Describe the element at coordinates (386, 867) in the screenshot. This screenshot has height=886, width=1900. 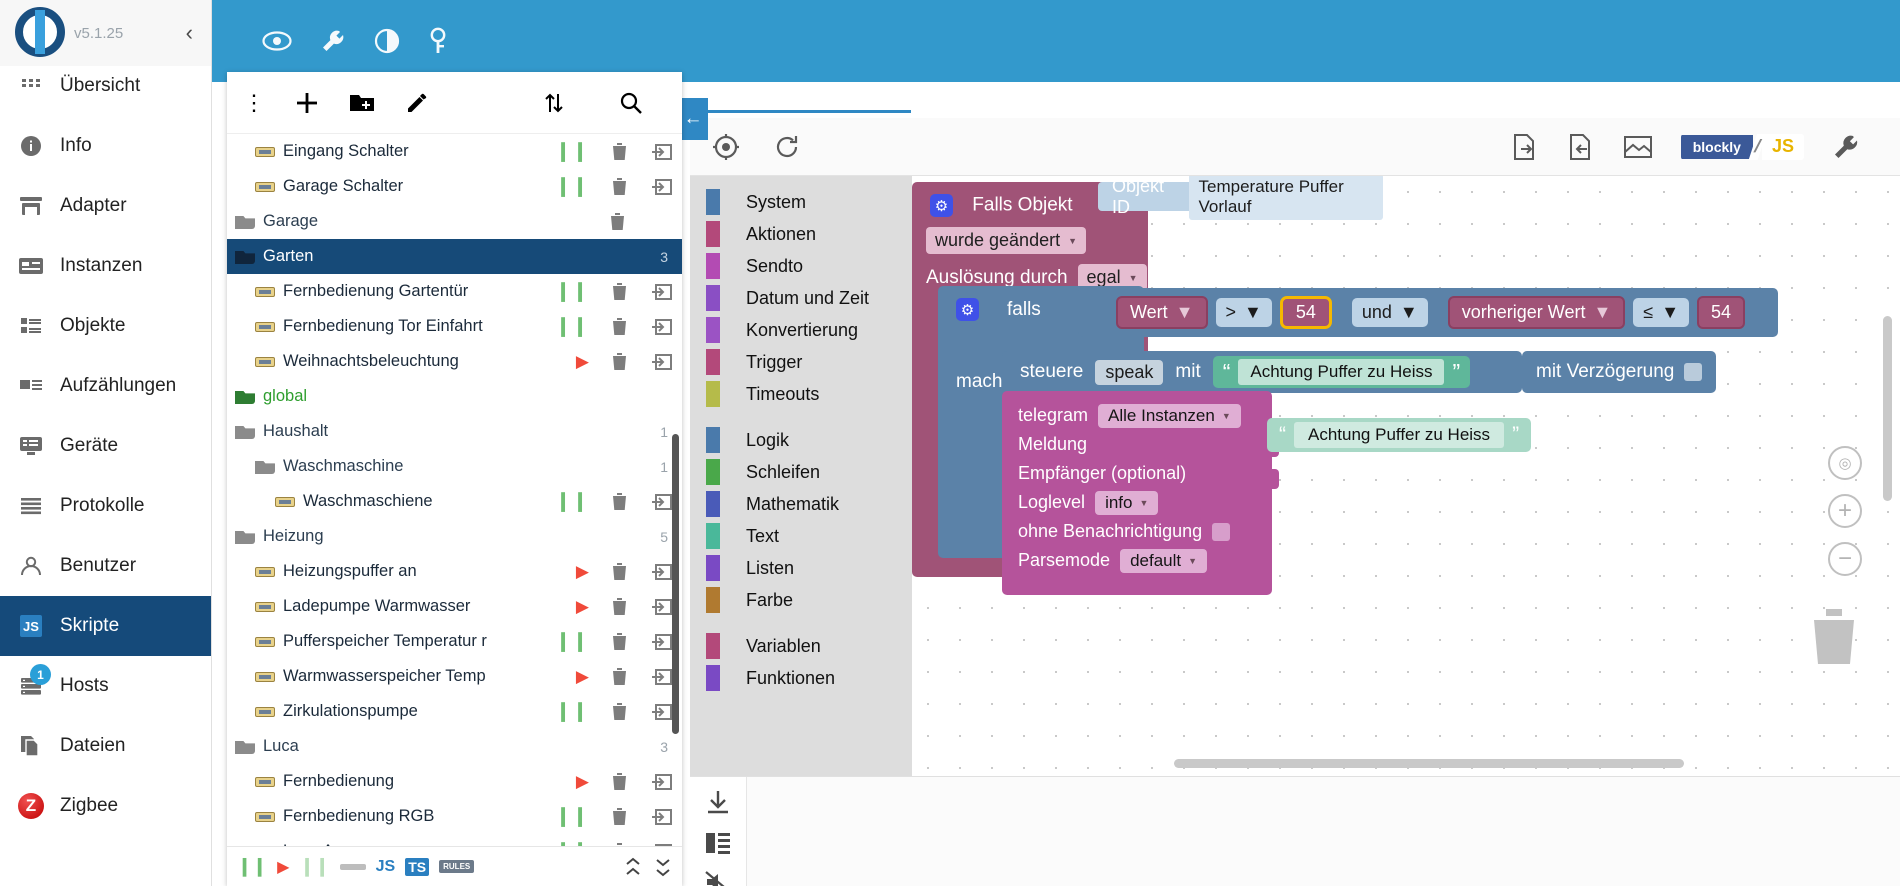
I see `filter-js-chip: JS` at that location.